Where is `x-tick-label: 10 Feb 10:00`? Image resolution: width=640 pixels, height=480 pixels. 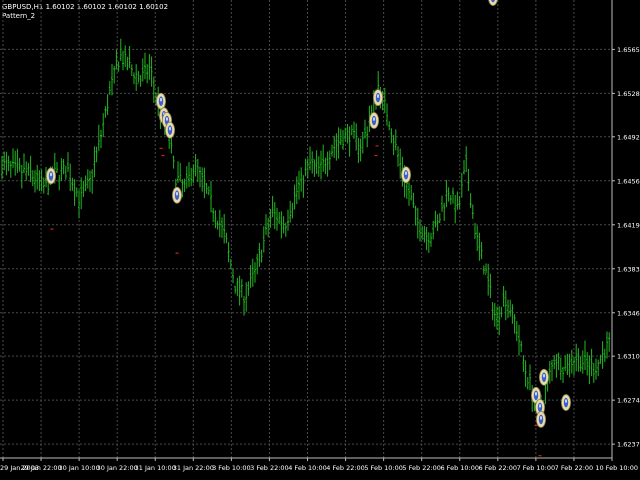 x-tick-label: 10 Feb 10:00 is located at coordinates (616, 468).